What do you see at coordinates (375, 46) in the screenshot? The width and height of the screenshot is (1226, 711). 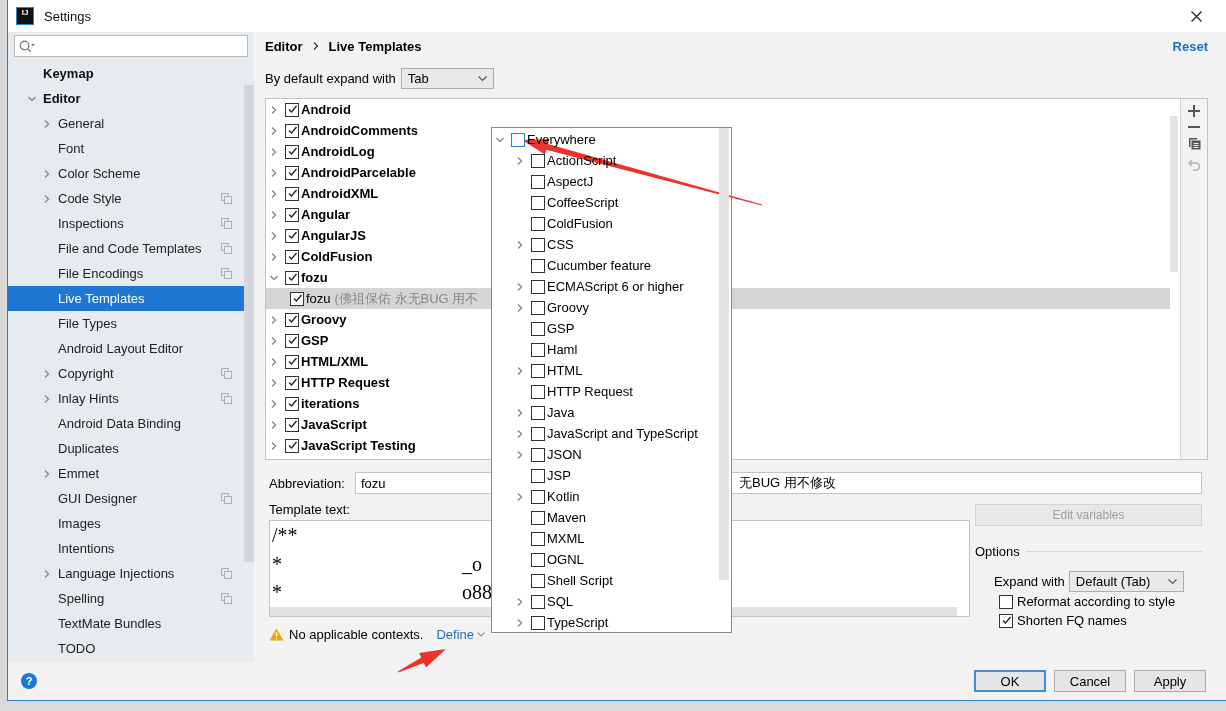 I see `breadcrumb-item: Live Templates` at bounding box center [375, 46].